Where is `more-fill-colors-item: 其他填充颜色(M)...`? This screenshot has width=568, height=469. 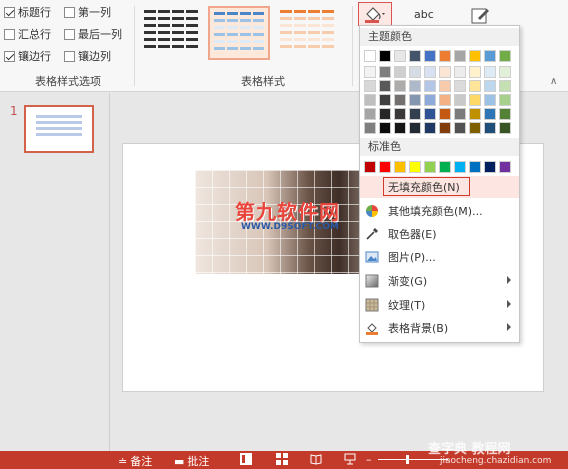 more-fill-colors-item: 其他填充颜色(M)... is located at coordinates (439, 211).